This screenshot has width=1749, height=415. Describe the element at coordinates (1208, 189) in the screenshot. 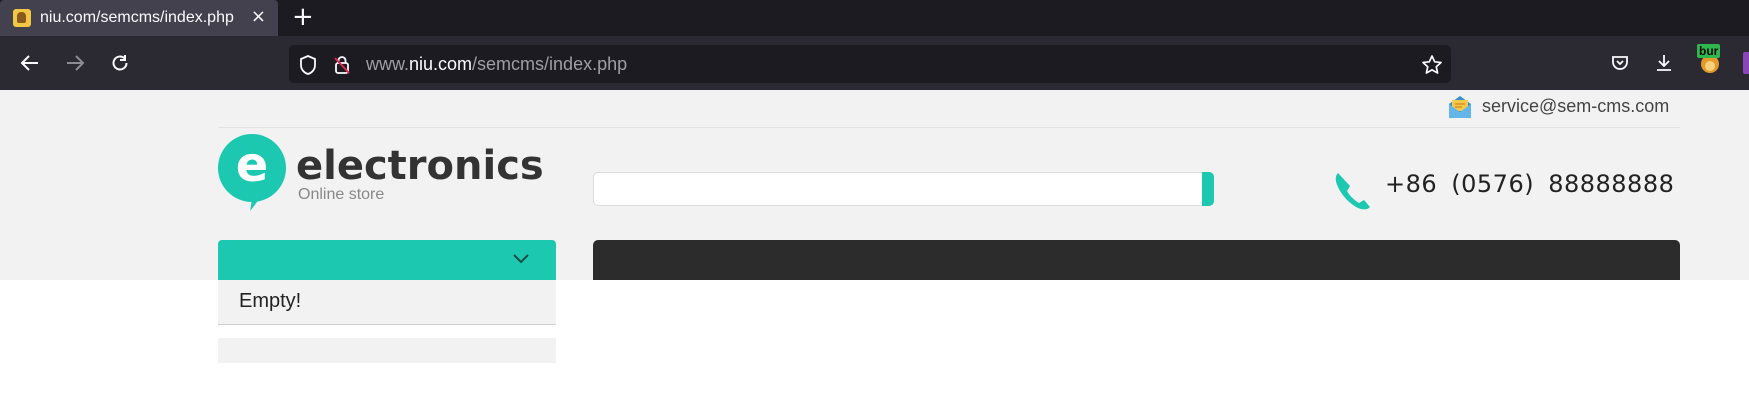

I see `search-button` at that location.